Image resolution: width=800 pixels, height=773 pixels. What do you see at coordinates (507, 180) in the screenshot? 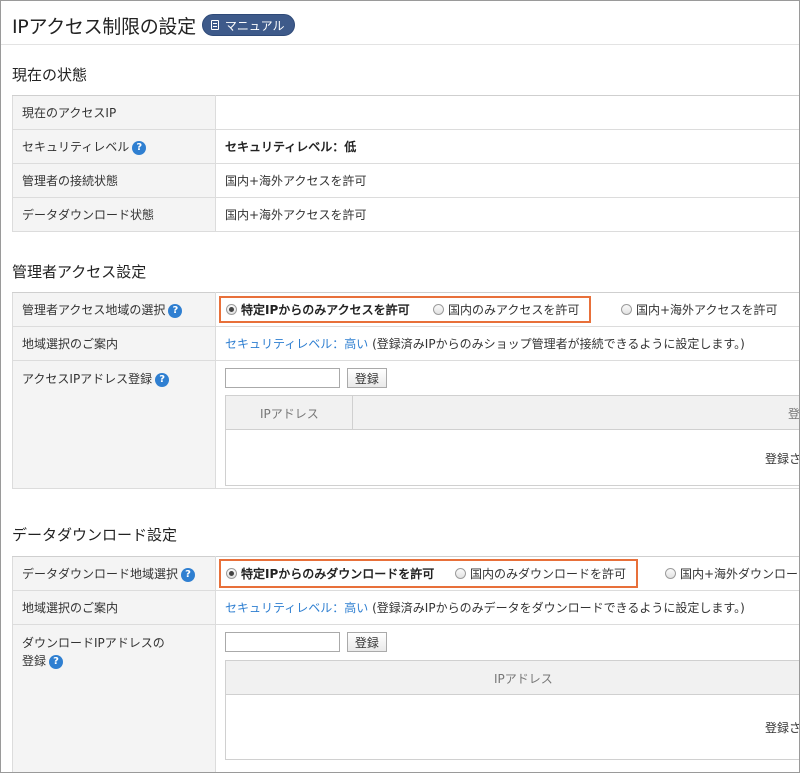
I see `admin-connection-value: 国内+海外アクセスを許可` at bounding box center [507, 180].